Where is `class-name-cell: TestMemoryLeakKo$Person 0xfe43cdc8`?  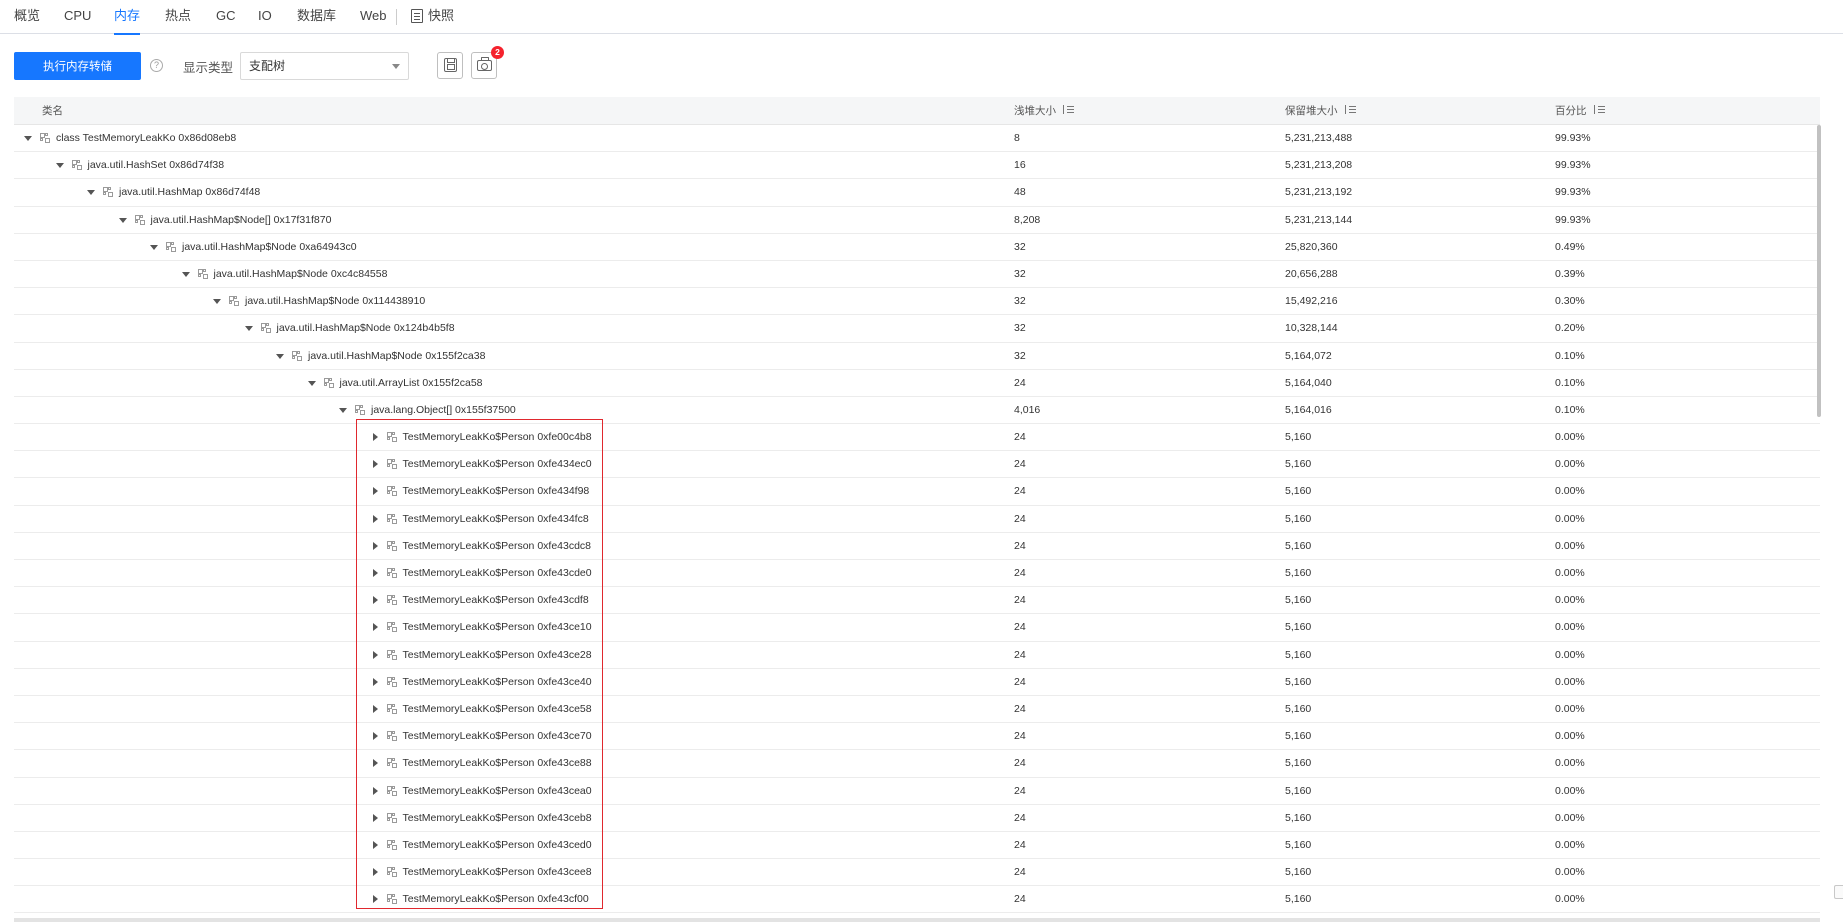
class-name-cell: TestMemoryLeakKo$Person 0xfe43cdc8 is located at coordinates (509, 546).